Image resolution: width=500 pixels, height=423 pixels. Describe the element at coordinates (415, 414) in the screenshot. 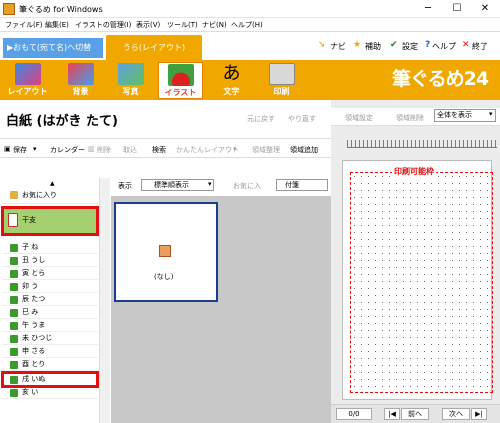

I see `prev-page-button: 前へ` at that location.